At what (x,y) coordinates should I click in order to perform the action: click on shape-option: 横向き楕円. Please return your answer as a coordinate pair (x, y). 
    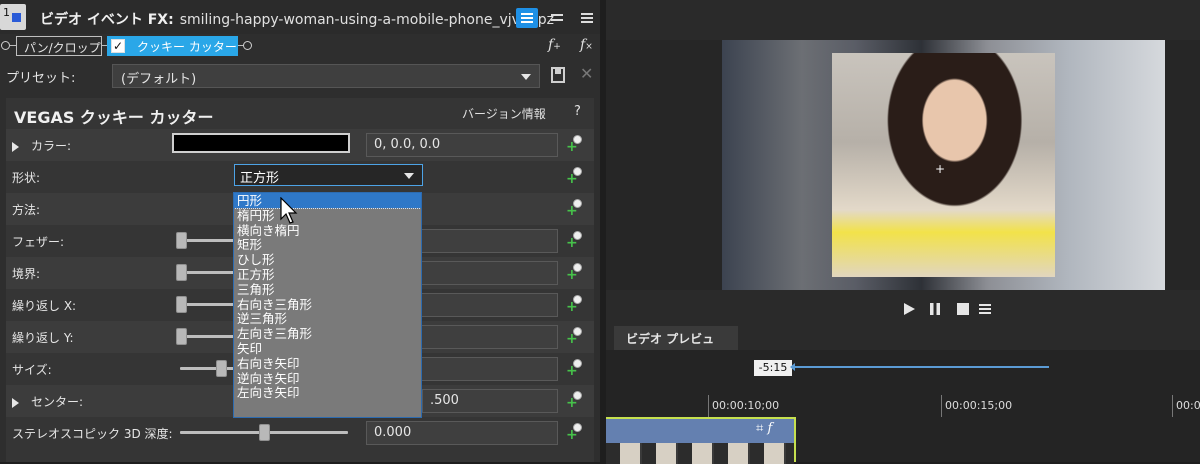
    Looking at the image, I should click on (327, 230).